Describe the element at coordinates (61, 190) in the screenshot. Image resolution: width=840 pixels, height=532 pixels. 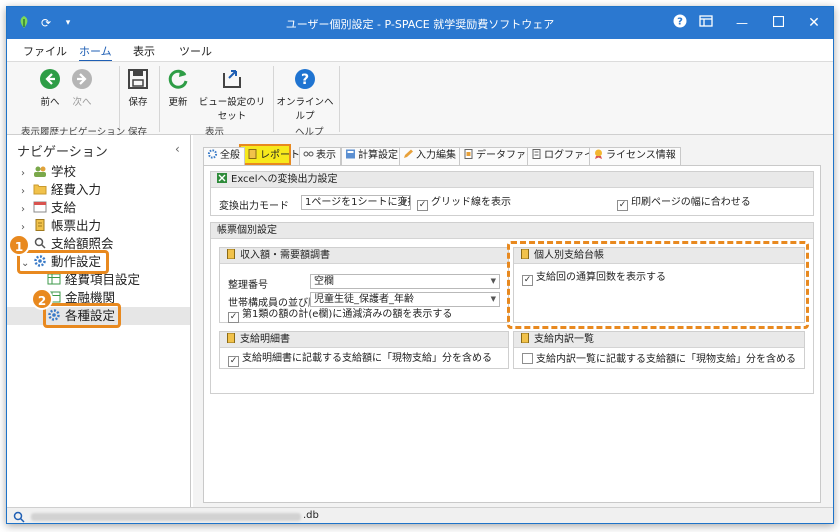
I see `nav-item-expense-input: › 経費入力` at that location.